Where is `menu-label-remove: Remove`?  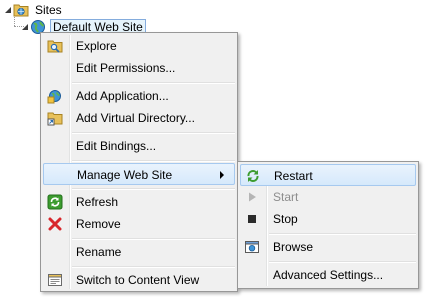 menu-label-remove: Remove is located at coordinates (98, 224).